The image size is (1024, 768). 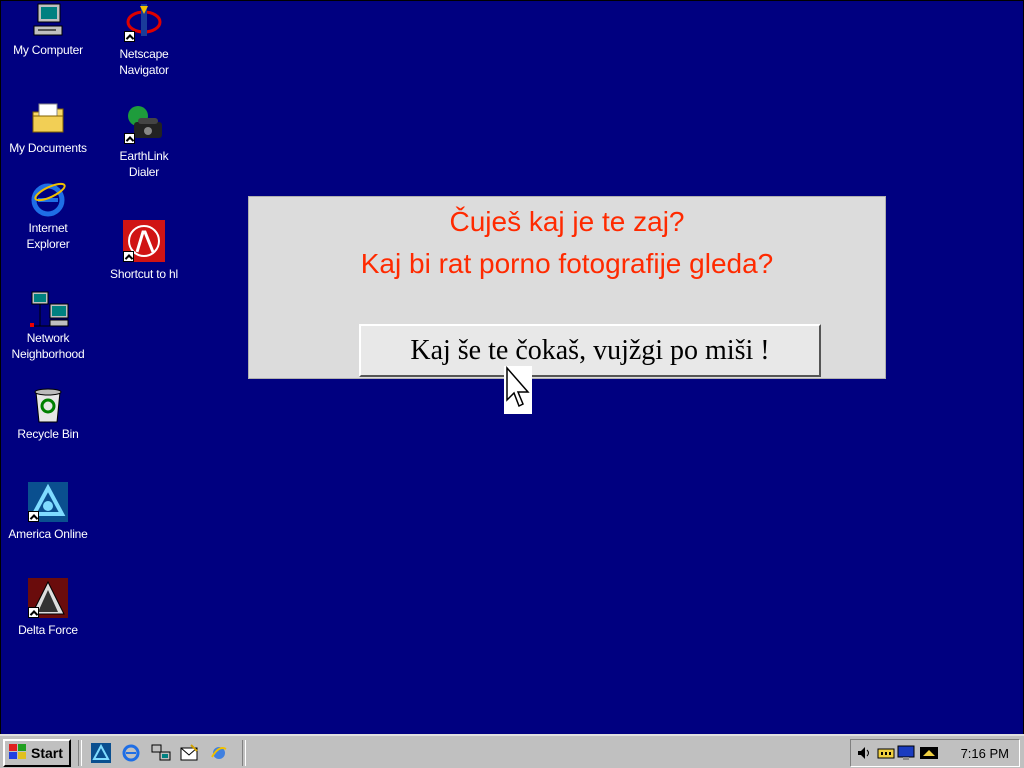 I want to click on modem-icon, so click(x=886, y=753).